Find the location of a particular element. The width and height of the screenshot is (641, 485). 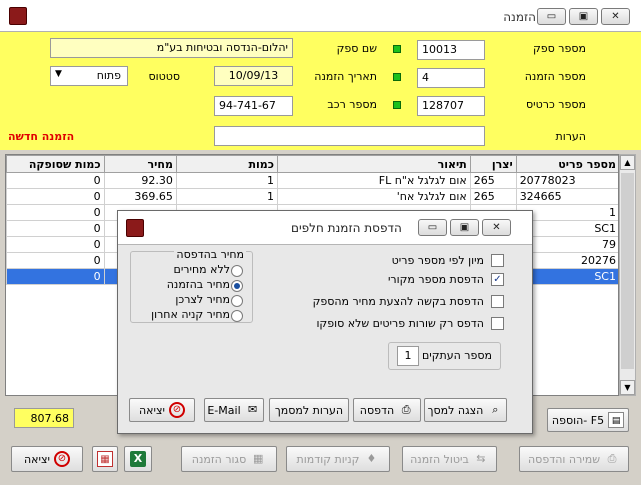

add-button: הוספה- F5 ▤ is located at coordinates (588, 420).